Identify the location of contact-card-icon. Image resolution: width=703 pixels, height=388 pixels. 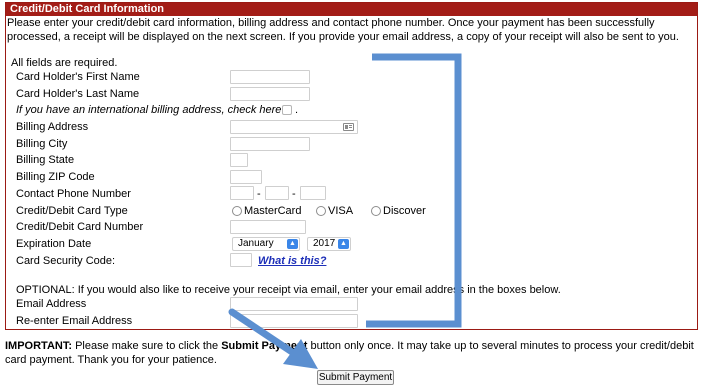
(348, 127).